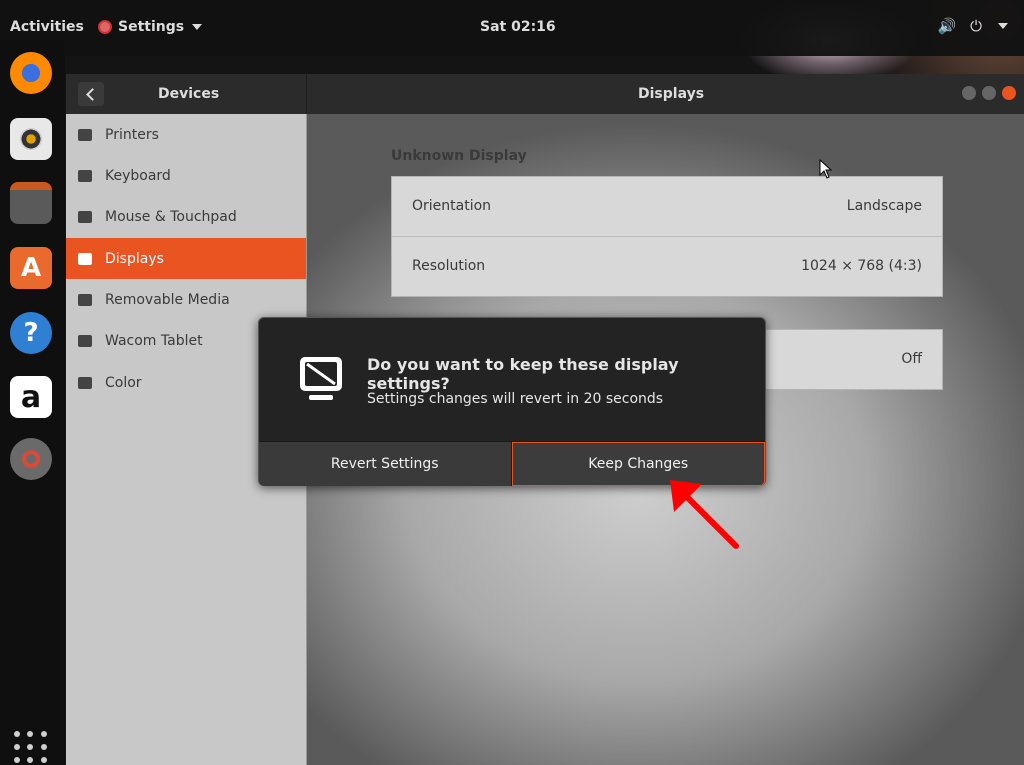 This screenshot has width=1024, height=765. I want to click on sidebar-item-label: Wacom Tablet, so click(154, 340).